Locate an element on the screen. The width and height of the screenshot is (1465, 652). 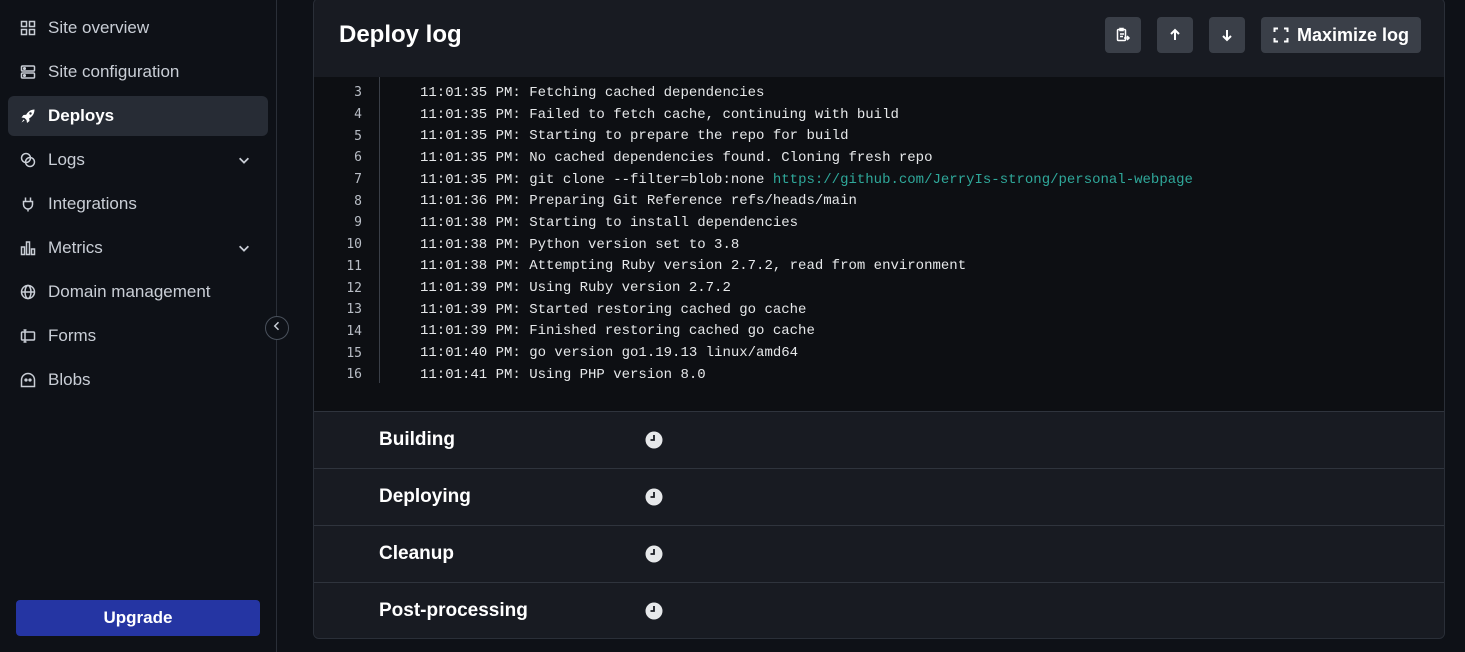
step-deploying: Deploying is located at coordinates (879, 496).